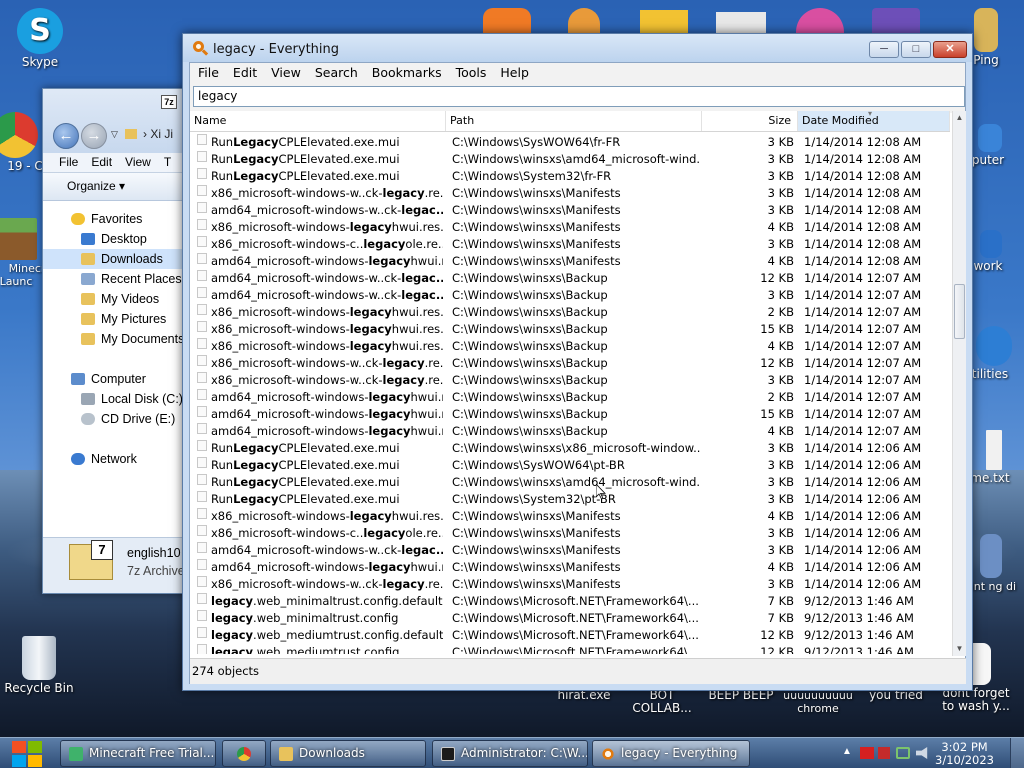 This screenshot has height=768, width=1024. I want to click on nav-item-favorites: Favorites, so click(122, 219).